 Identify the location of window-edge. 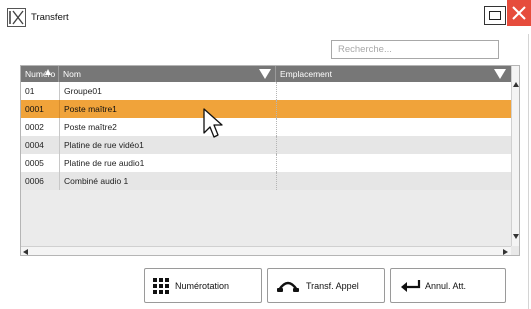
(528, 171).